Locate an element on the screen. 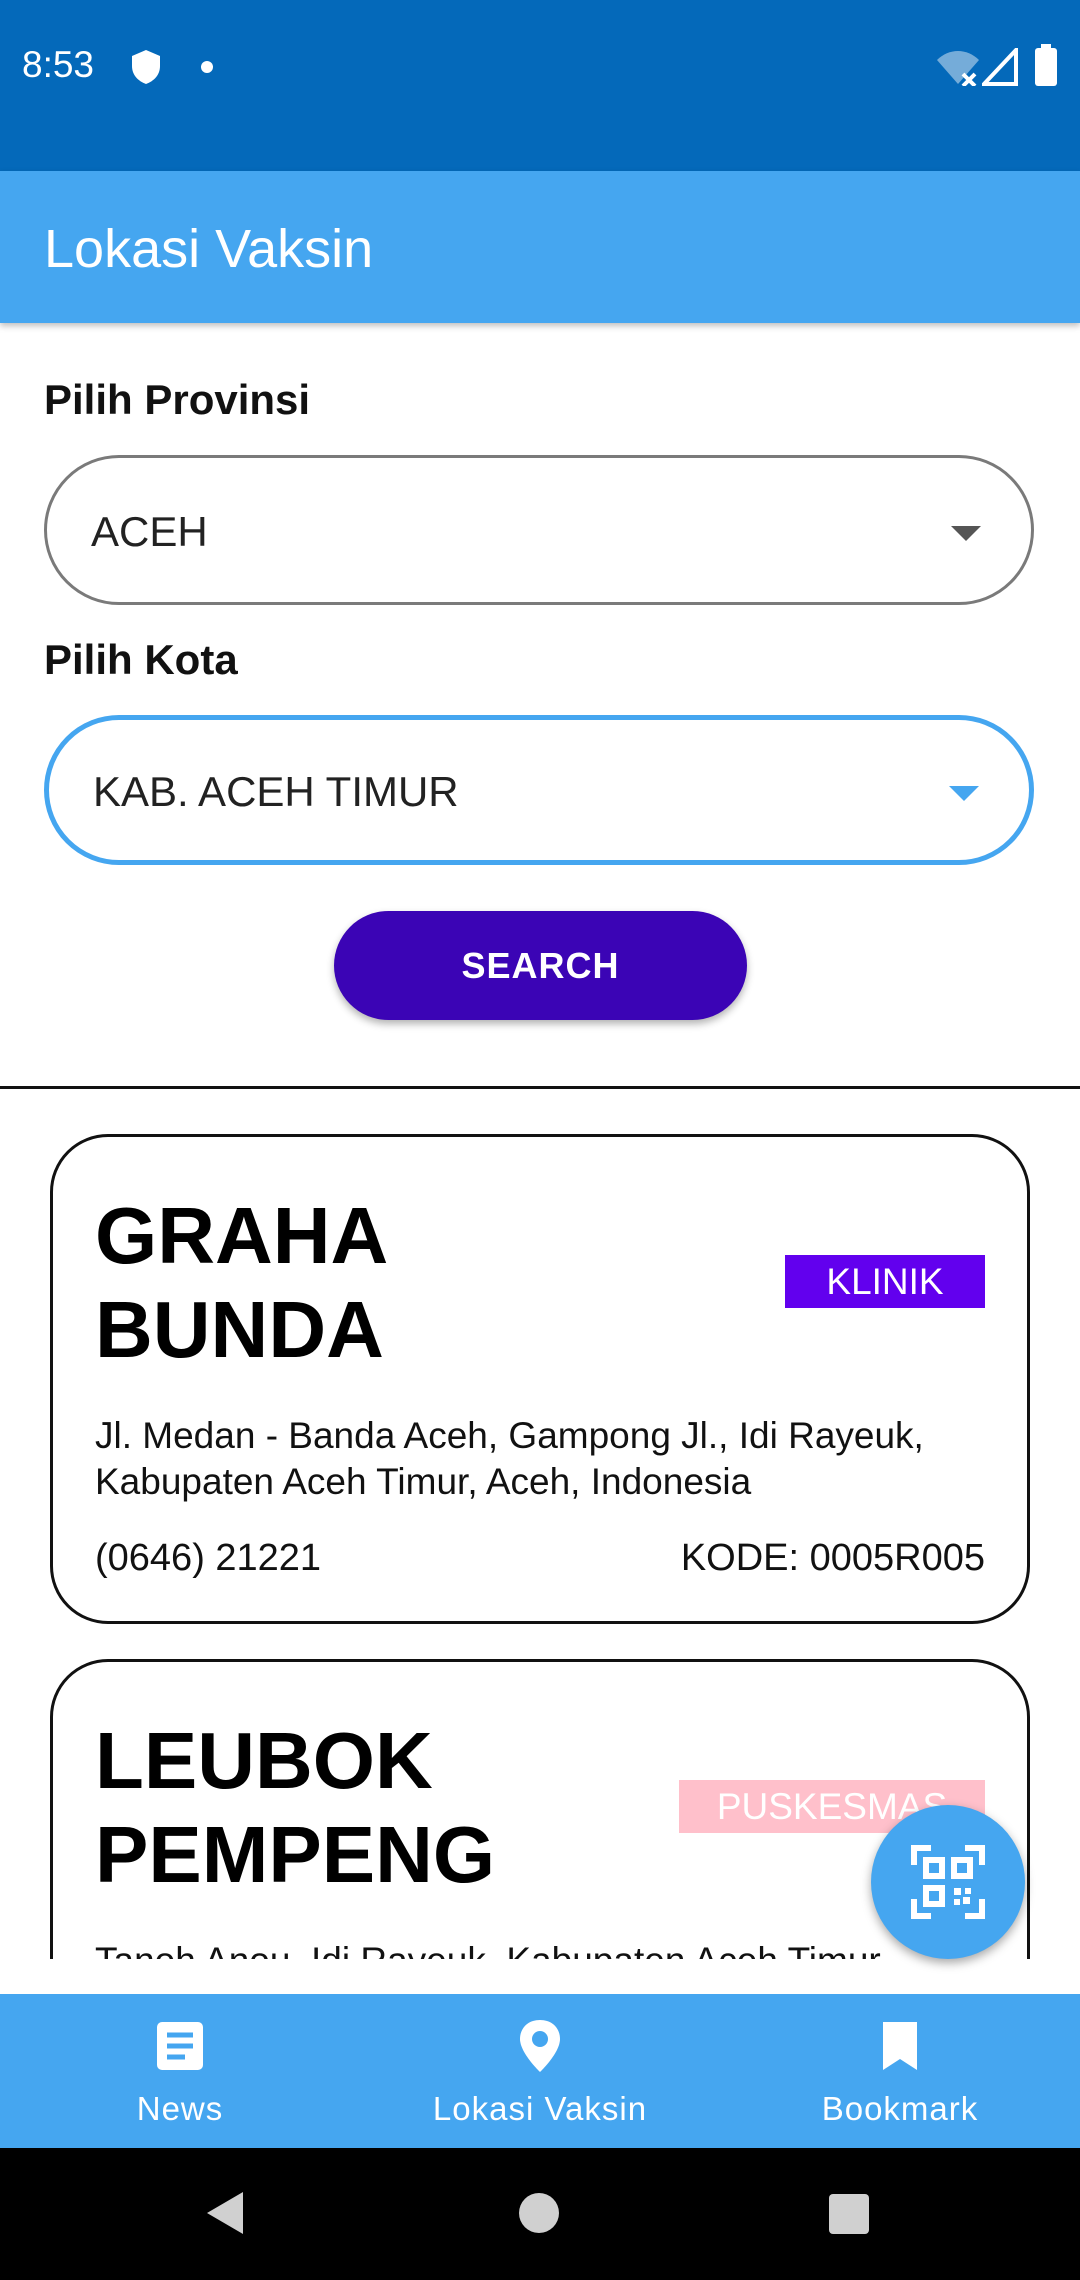 This screenshot has height=2280, width=1080. city-selected-value: KAB. ACEH TIMUR is located at coordinates (276, 791).